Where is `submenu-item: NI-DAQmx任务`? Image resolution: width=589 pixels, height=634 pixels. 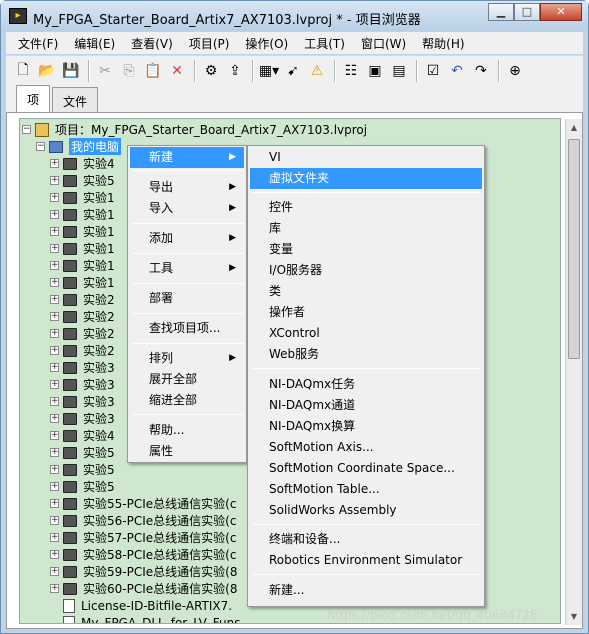
submenu-item: NI-DAQmx任务 is located at coordinates (366, 384).